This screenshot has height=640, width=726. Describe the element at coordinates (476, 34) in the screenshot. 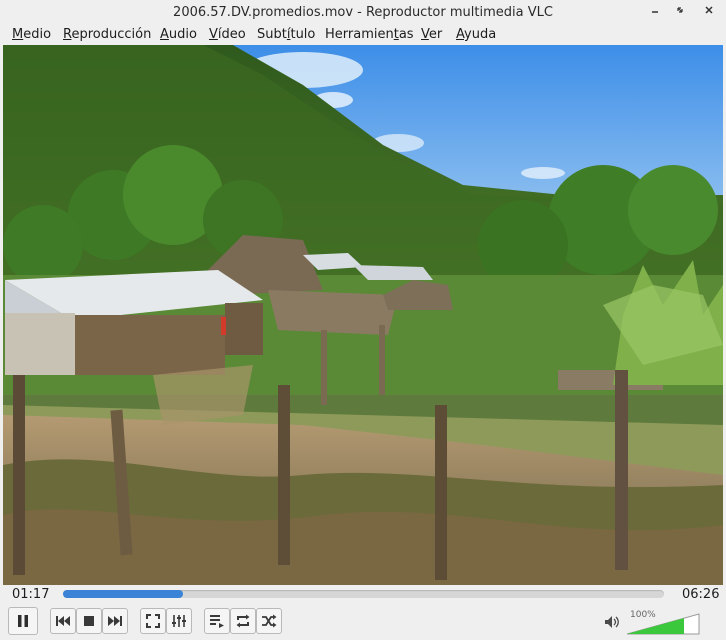

I see `menu-ayuda: Ayuda` at that location.